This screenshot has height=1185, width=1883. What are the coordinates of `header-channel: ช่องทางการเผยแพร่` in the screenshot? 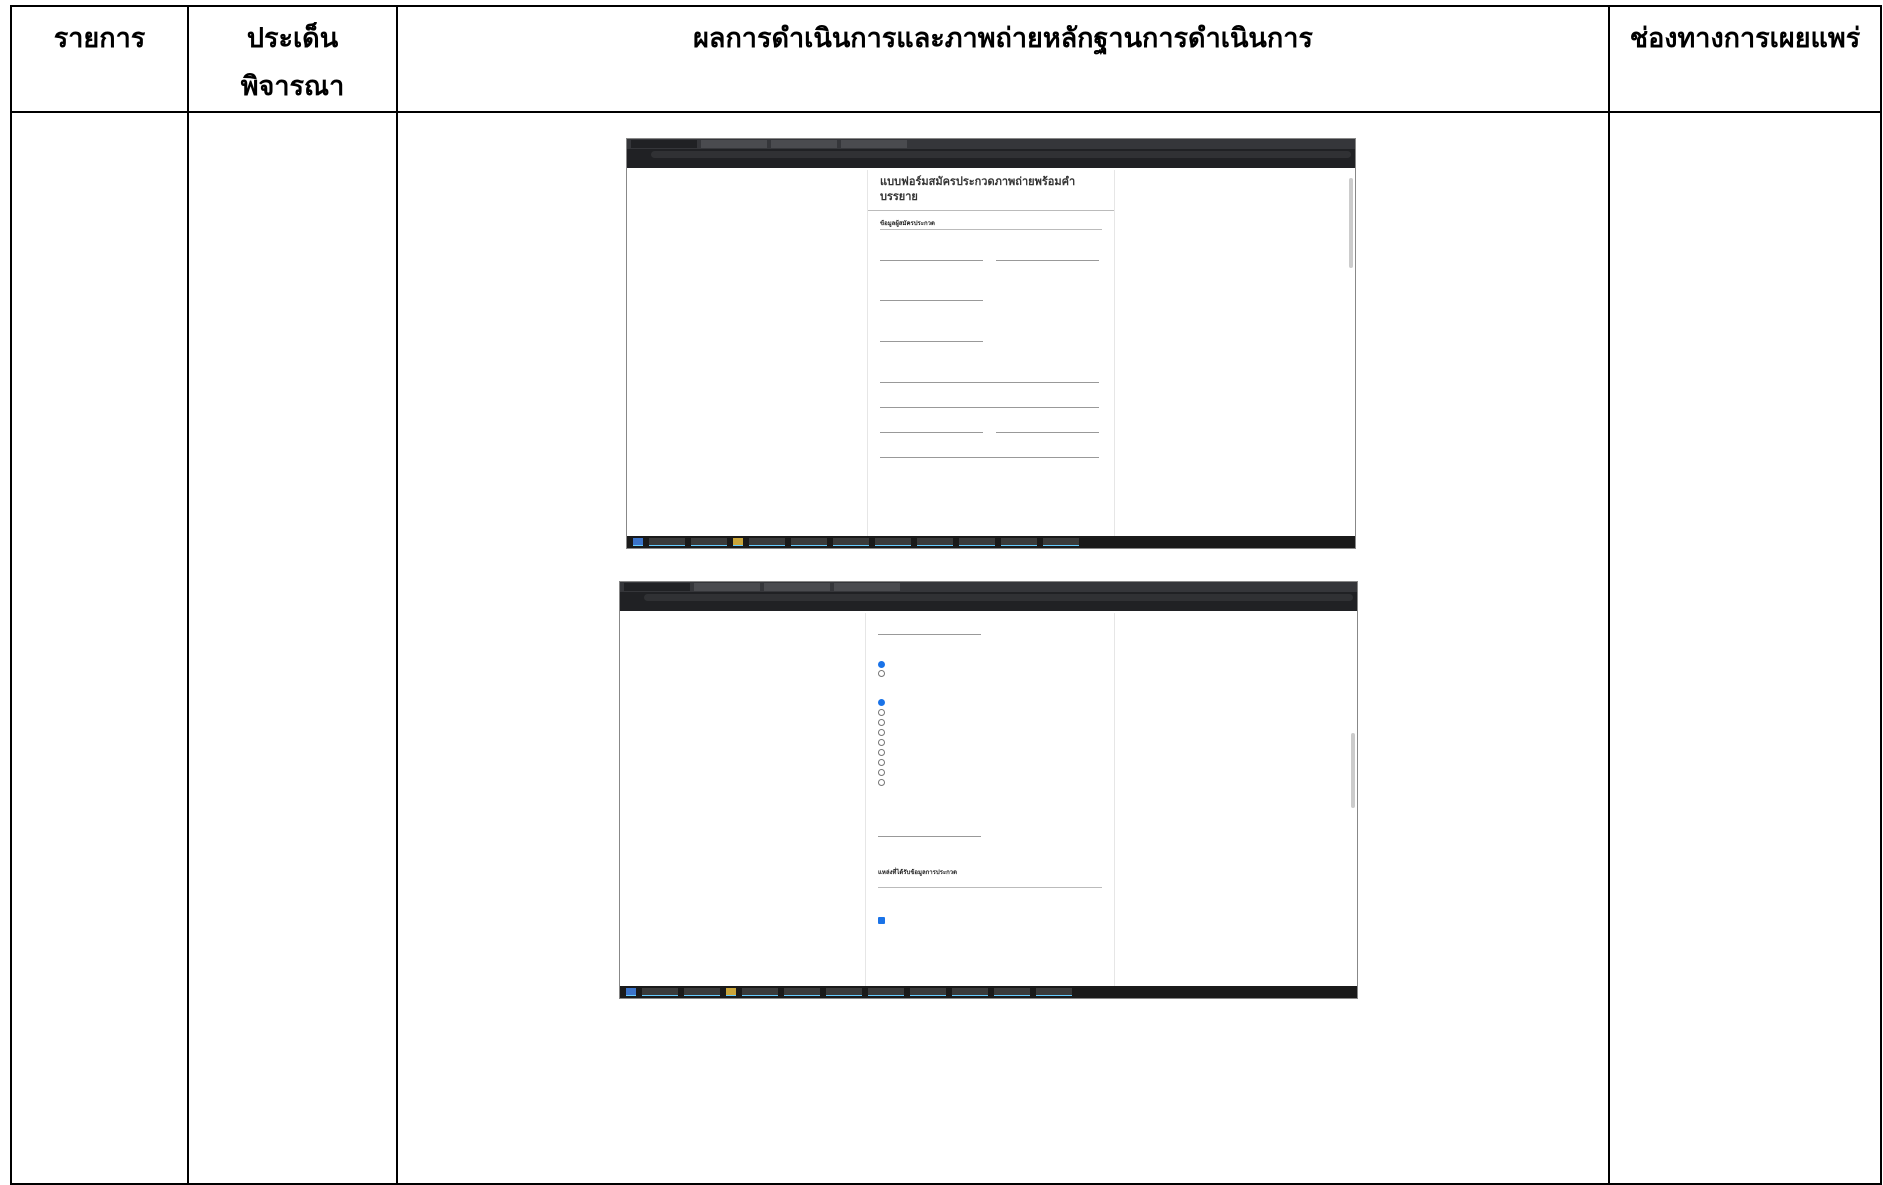 It's located at (1745, 59).